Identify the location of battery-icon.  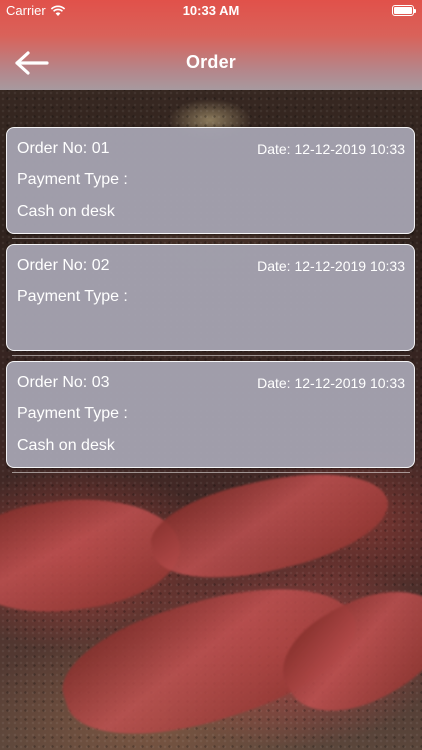
(404, 10).